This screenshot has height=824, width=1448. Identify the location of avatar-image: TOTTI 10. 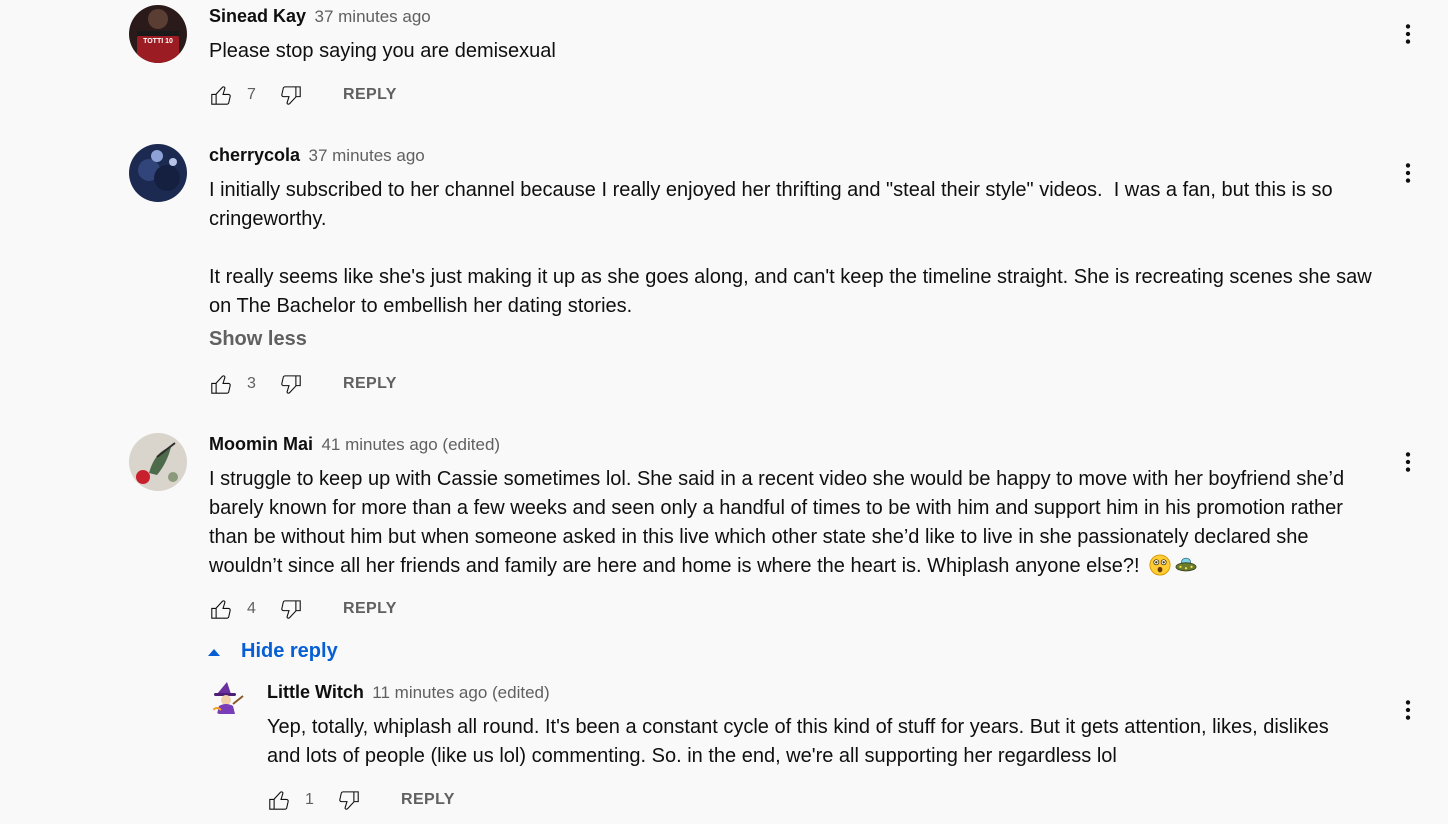
(158, 34).